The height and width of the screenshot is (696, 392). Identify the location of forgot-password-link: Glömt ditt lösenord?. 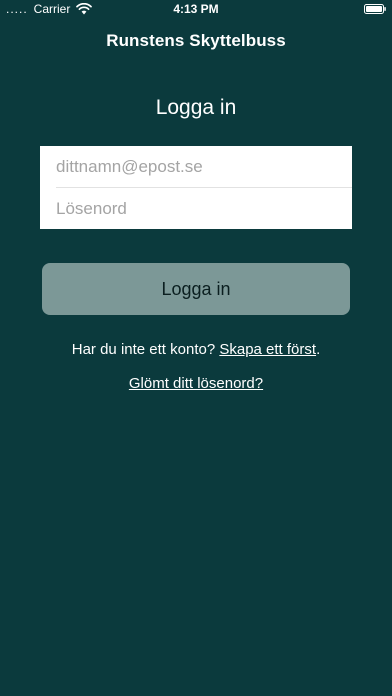
(196, 383).